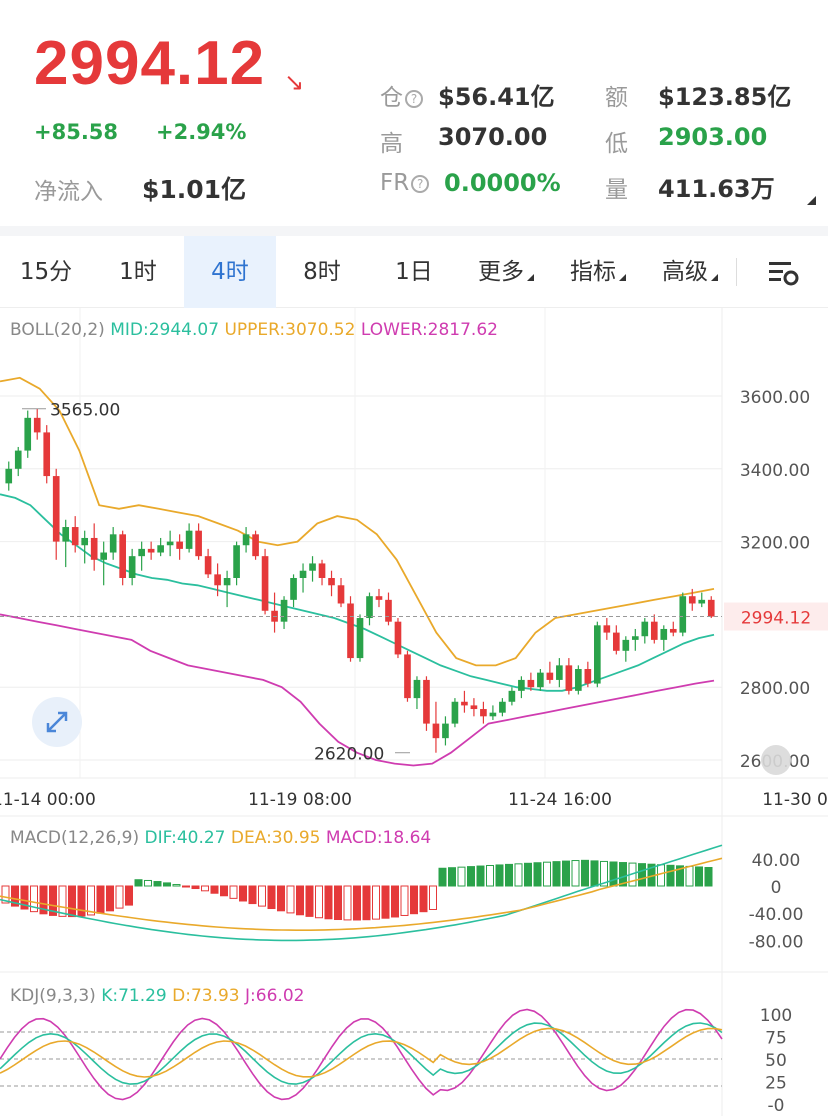  Describe the element at coordinates (713, 137) in the screenshot. I see `low-value: 2903.00` at that location.